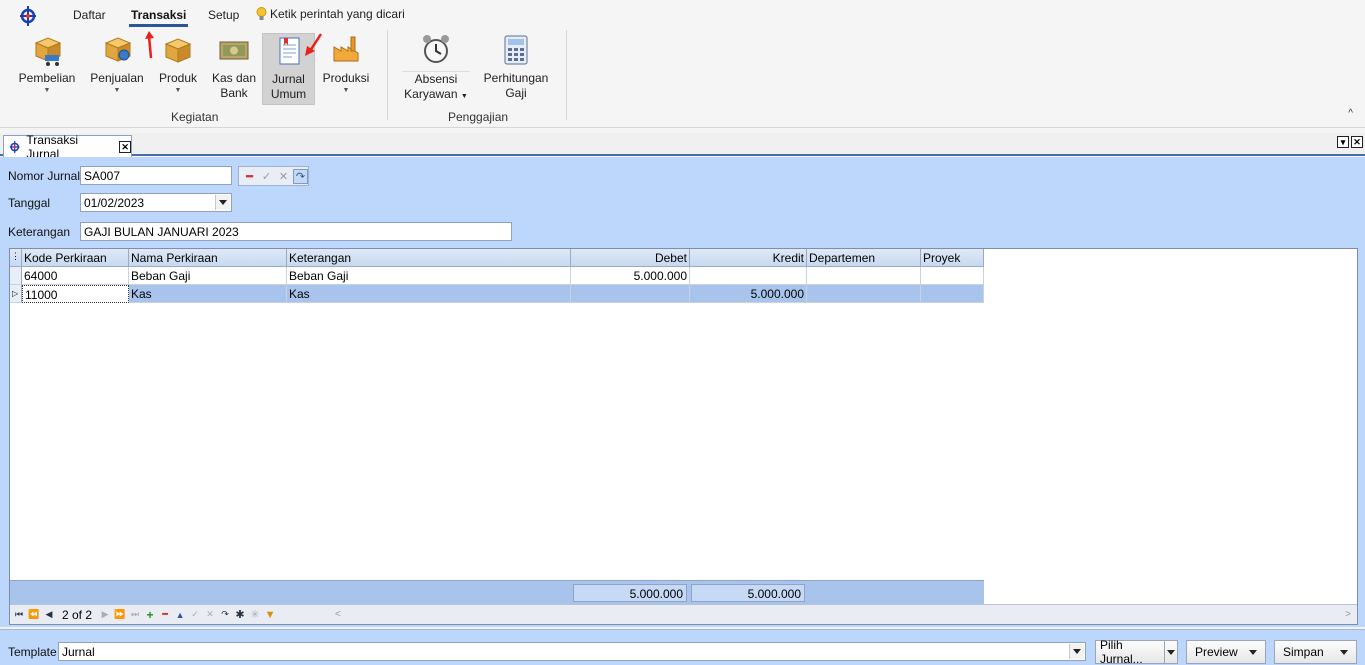 The height and width of the screenshot is (665, 1365). I want to click on produk-label: Produk, so click(178, 78).